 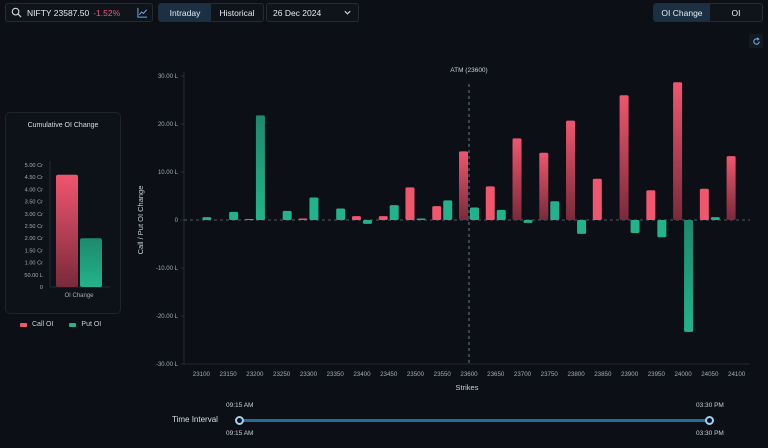 I want to click on view-toggle: OI Change OI, so click(x=708, y=12).